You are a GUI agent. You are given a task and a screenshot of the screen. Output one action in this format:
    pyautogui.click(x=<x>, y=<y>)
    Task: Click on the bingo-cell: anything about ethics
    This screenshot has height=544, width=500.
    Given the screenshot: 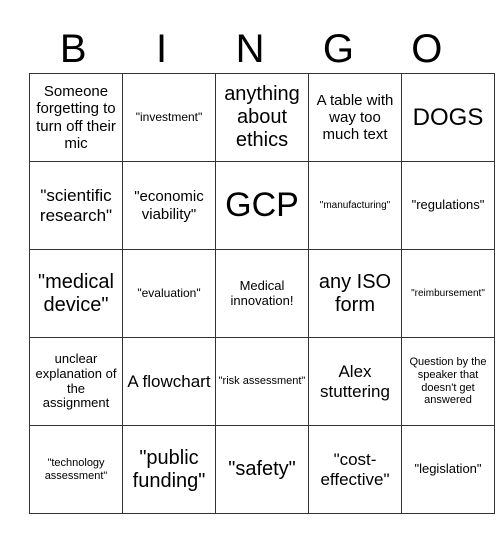 What is the action you would take?
    pyautogui.click(x=262, y=117)
    